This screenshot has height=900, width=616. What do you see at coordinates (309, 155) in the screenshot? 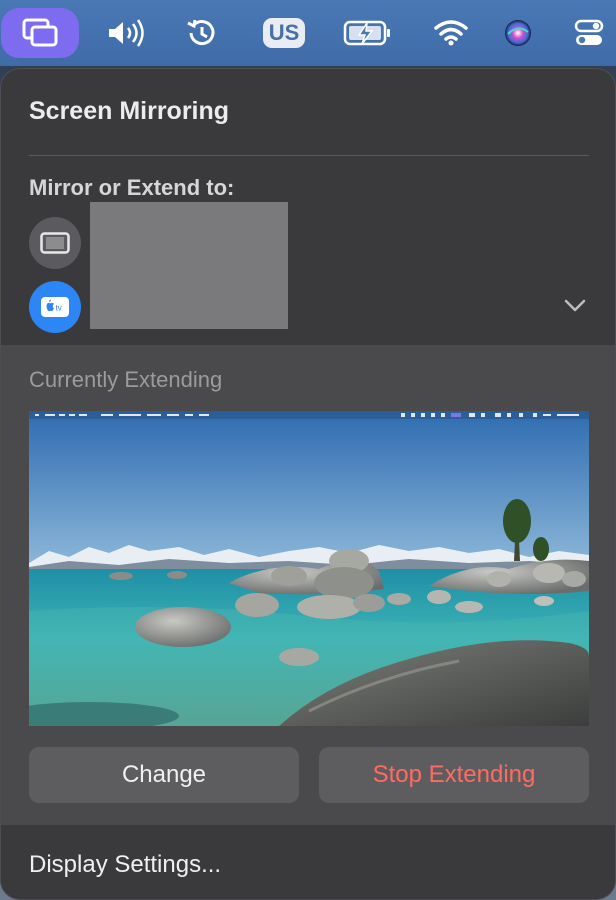
I see `divider` at bounding box center [309, 155].